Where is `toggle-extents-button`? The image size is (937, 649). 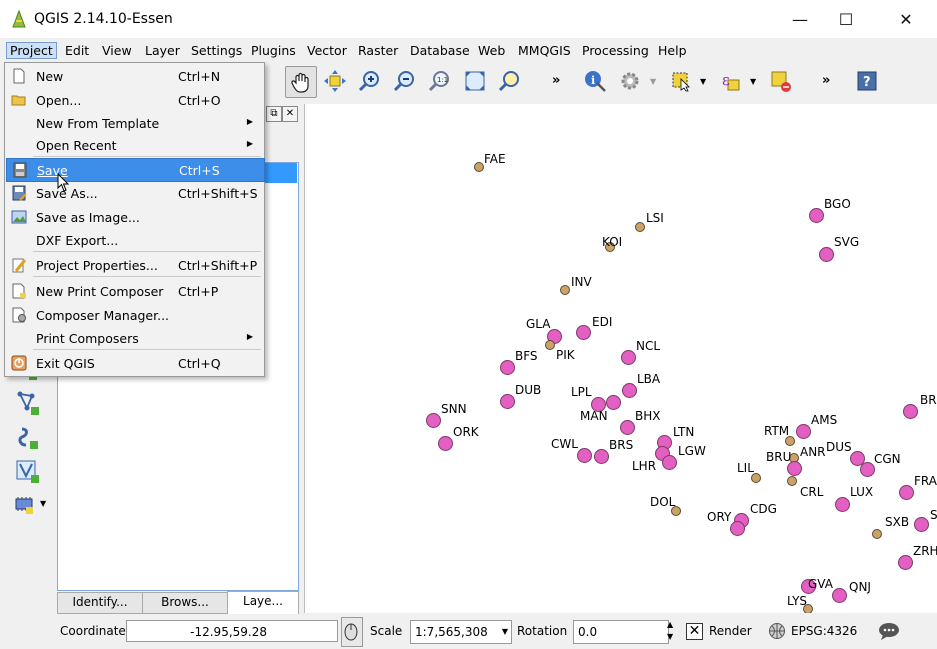
toggle-extents-button is located at coordinates (352, 632).